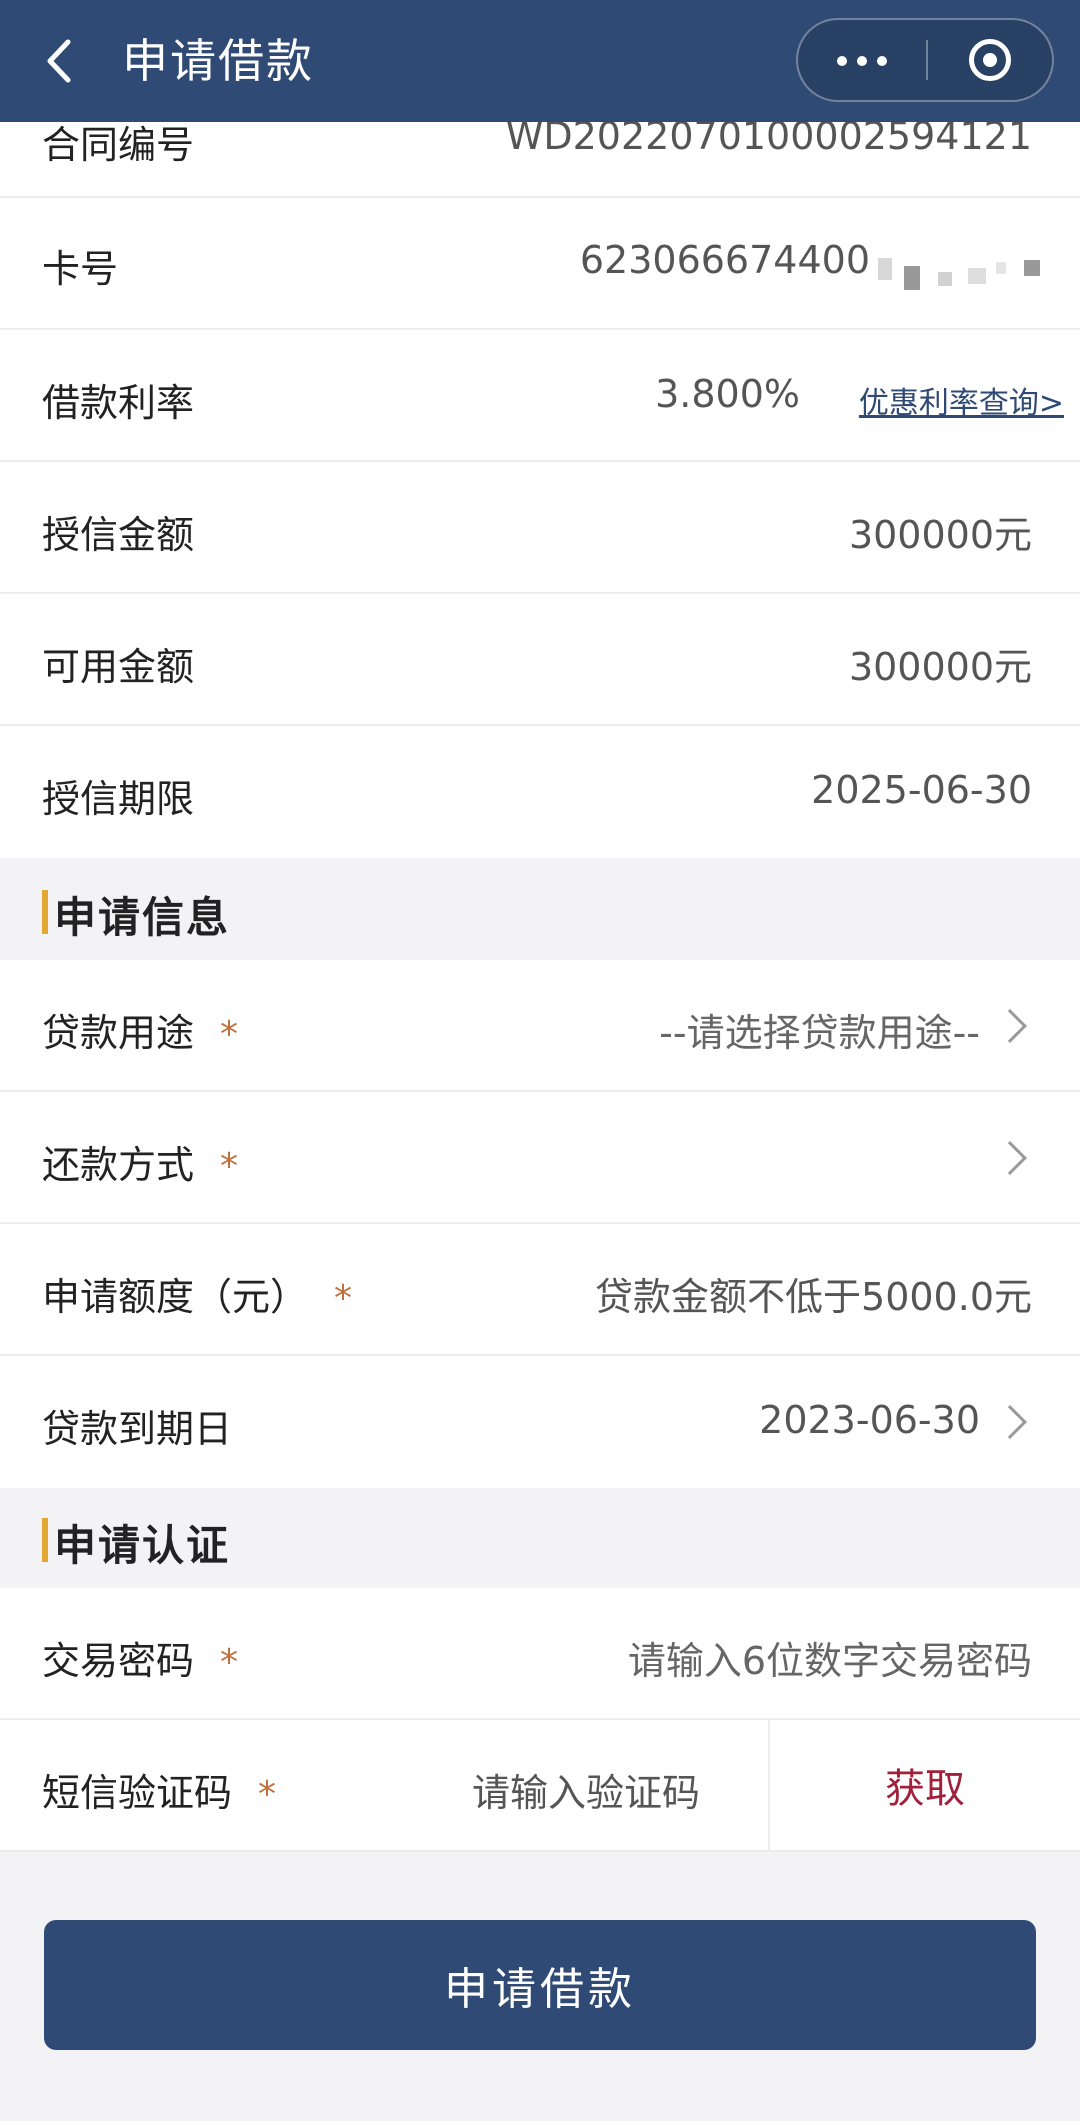 The width and height of the screenshot is (1080, 2121). I want to click on loan-purpose-select: --请选择贷款用途--, so click(819, 1029).